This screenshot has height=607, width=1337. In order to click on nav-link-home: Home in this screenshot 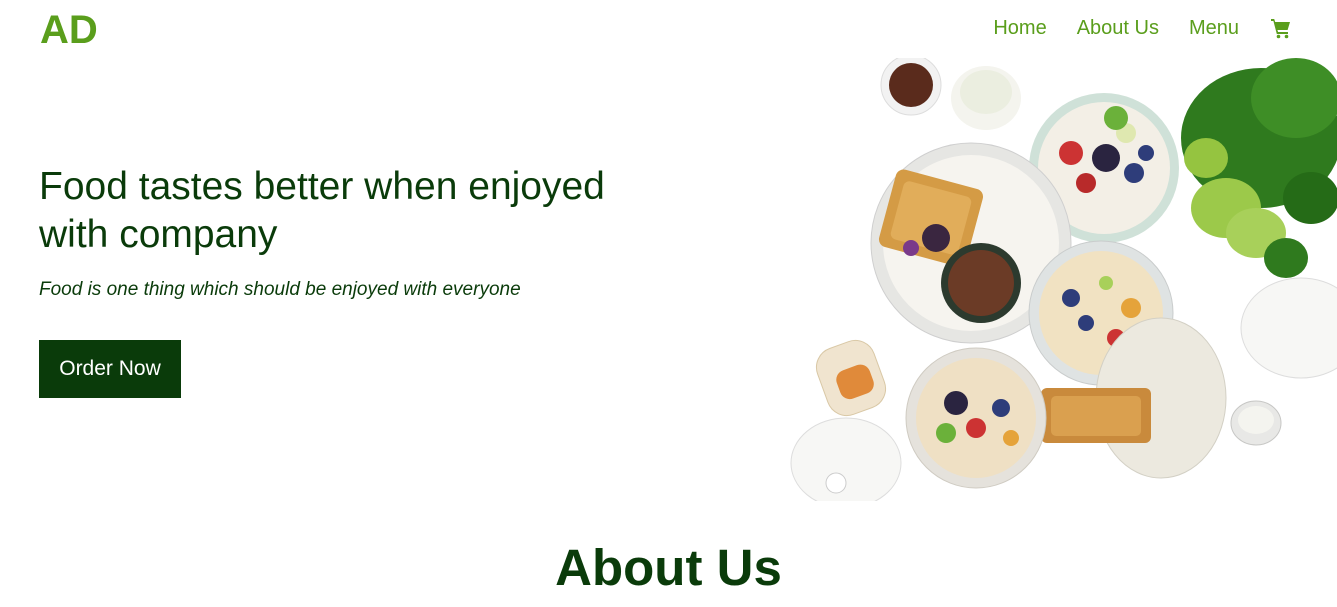, I will do `click(1019, 28)`.